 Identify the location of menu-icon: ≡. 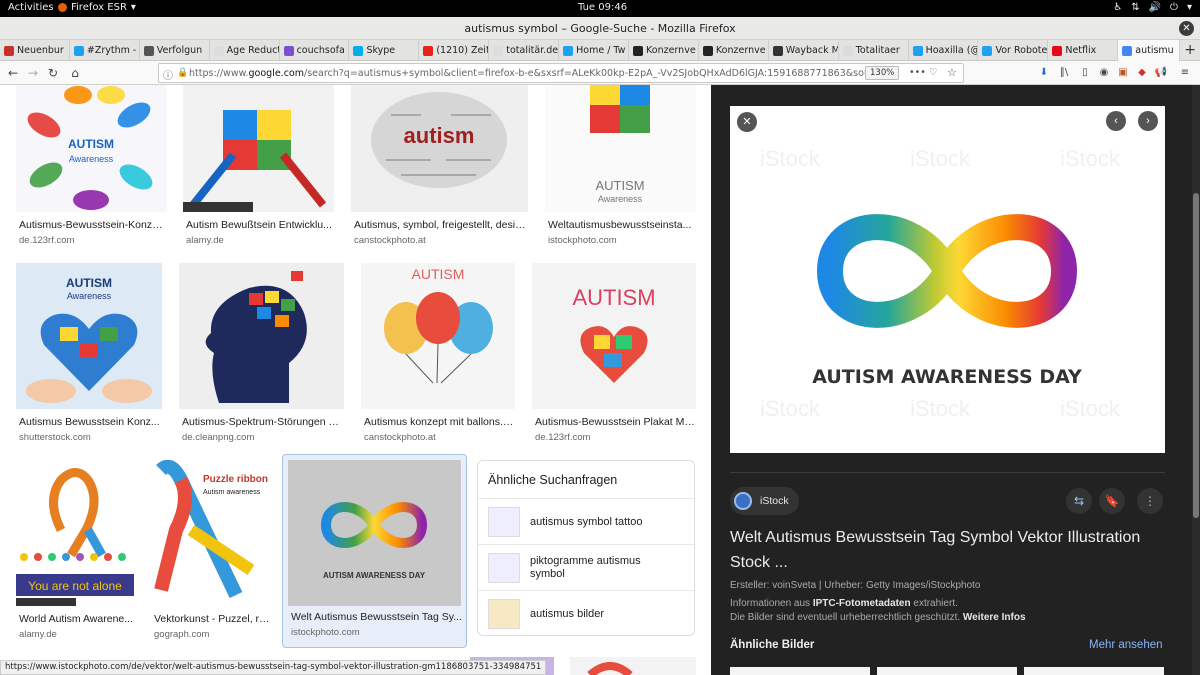
(1185, 73).